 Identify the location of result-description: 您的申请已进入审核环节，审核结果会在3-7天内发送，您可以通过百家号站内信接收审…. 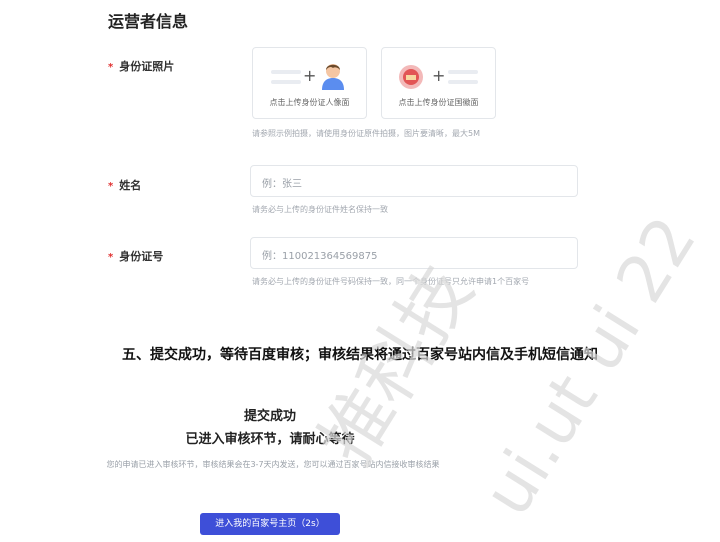
(273, 464).